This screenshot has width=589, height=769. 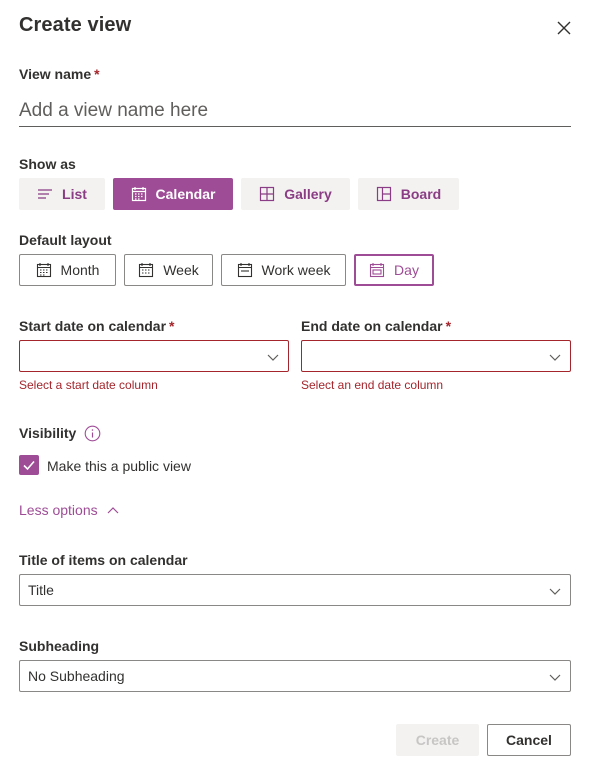 I want to click on end-date-error: Select an end date column, so click(x=372, y=385).